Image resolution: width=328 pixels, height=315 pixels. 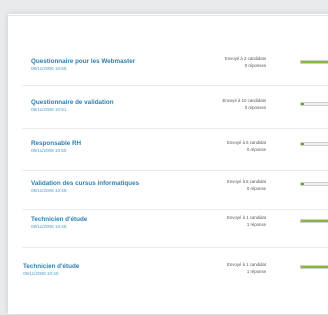 I want to click on questionnaire-title-link: Questionnaire pour les Webmaster, so click(x=83, y=61).